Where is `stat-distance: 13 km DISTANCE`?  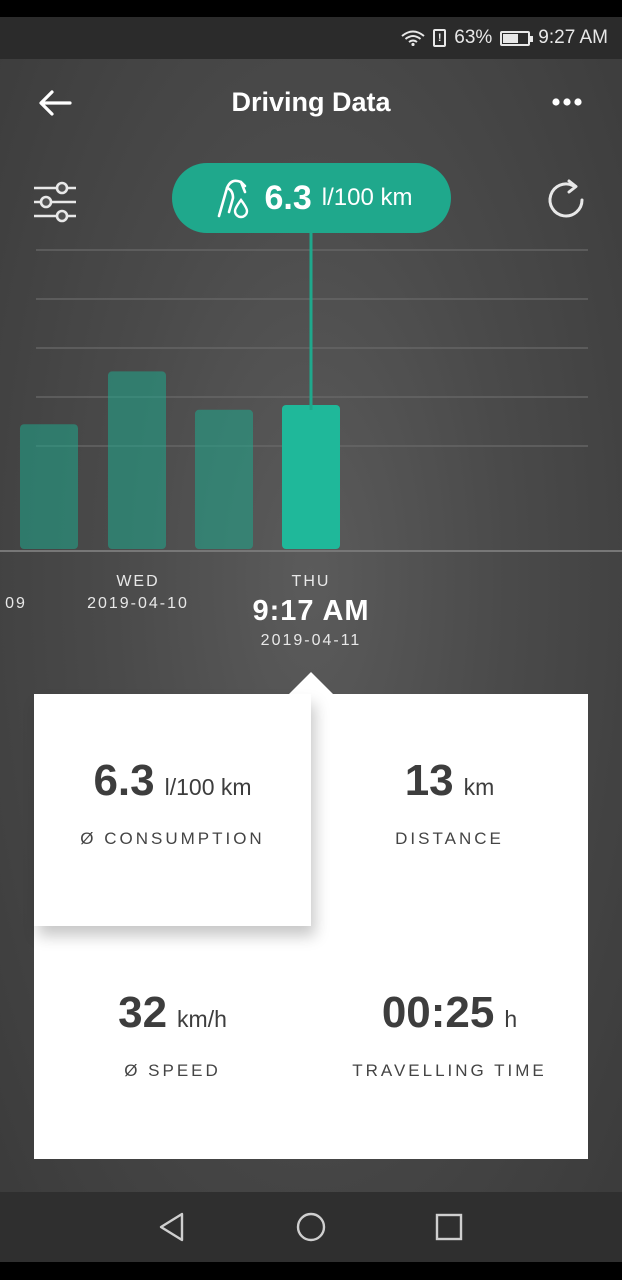 stat-distance: 13 km DISTANCE is located at coordinates (449, 810).